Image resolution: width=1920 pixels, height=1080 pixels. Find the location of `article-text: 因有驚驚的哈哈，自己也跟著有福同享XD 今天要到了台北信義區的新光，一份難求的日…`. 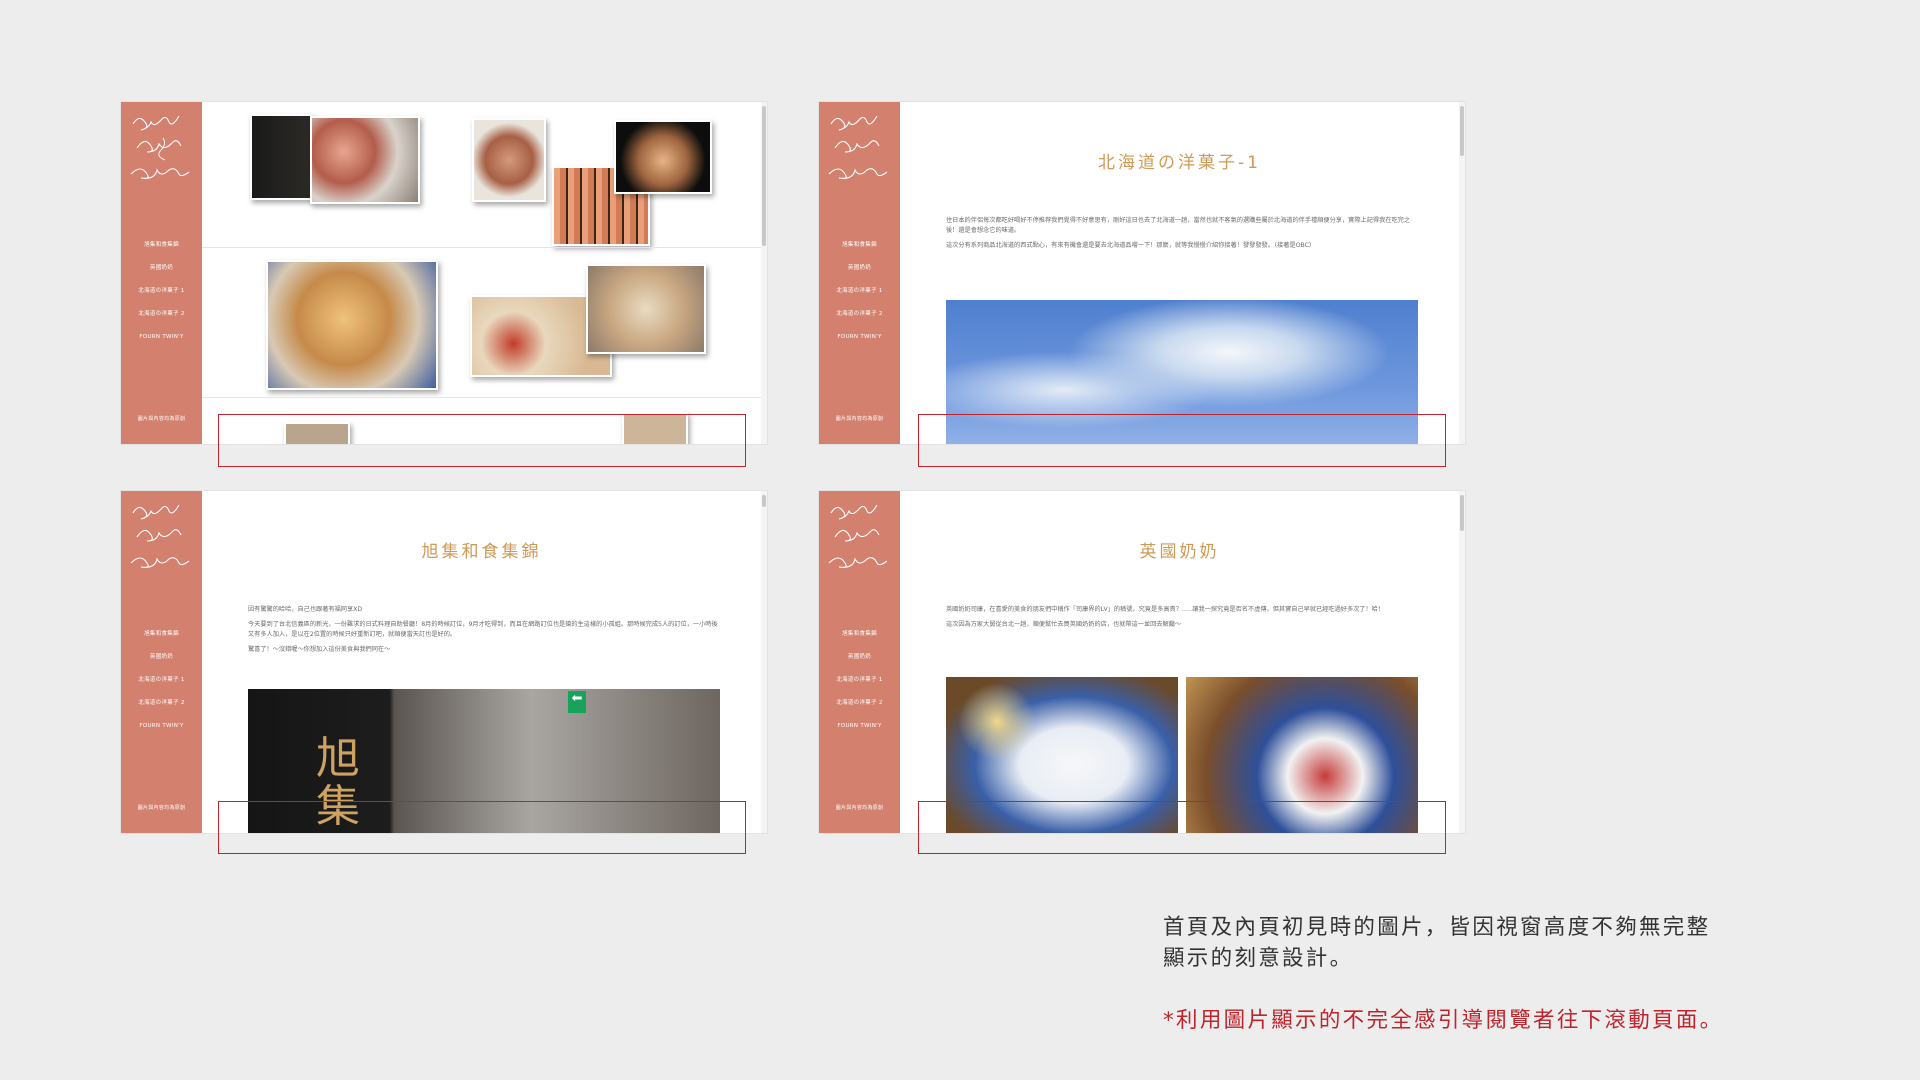

article-text: 因有驚驚的哈哈，自己也跟著有福同享XD 今天要到了台北信義區的新光，一份難求的日… is located at coordinates (483, 632).